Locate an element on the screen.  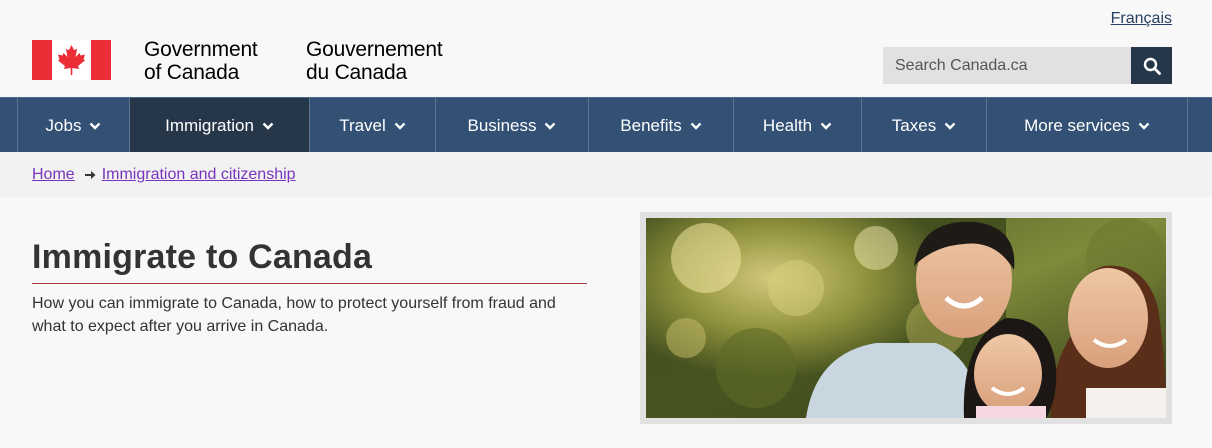
arrow-right-icon is located at coordinates (90, 175).